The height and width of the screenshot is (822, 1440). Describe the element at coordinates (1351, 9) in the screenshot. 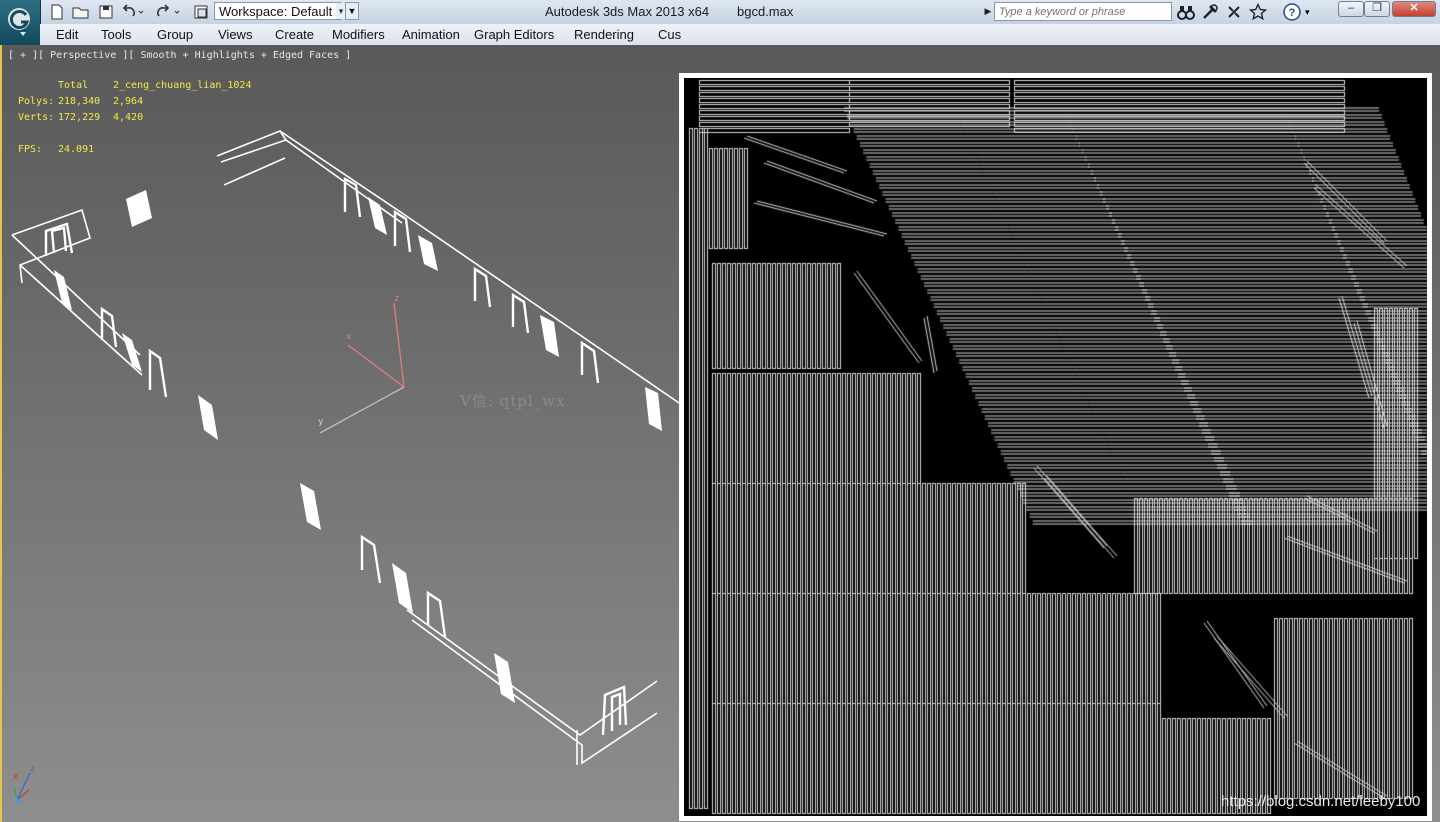

I see `minimize-icon: –` at that location.